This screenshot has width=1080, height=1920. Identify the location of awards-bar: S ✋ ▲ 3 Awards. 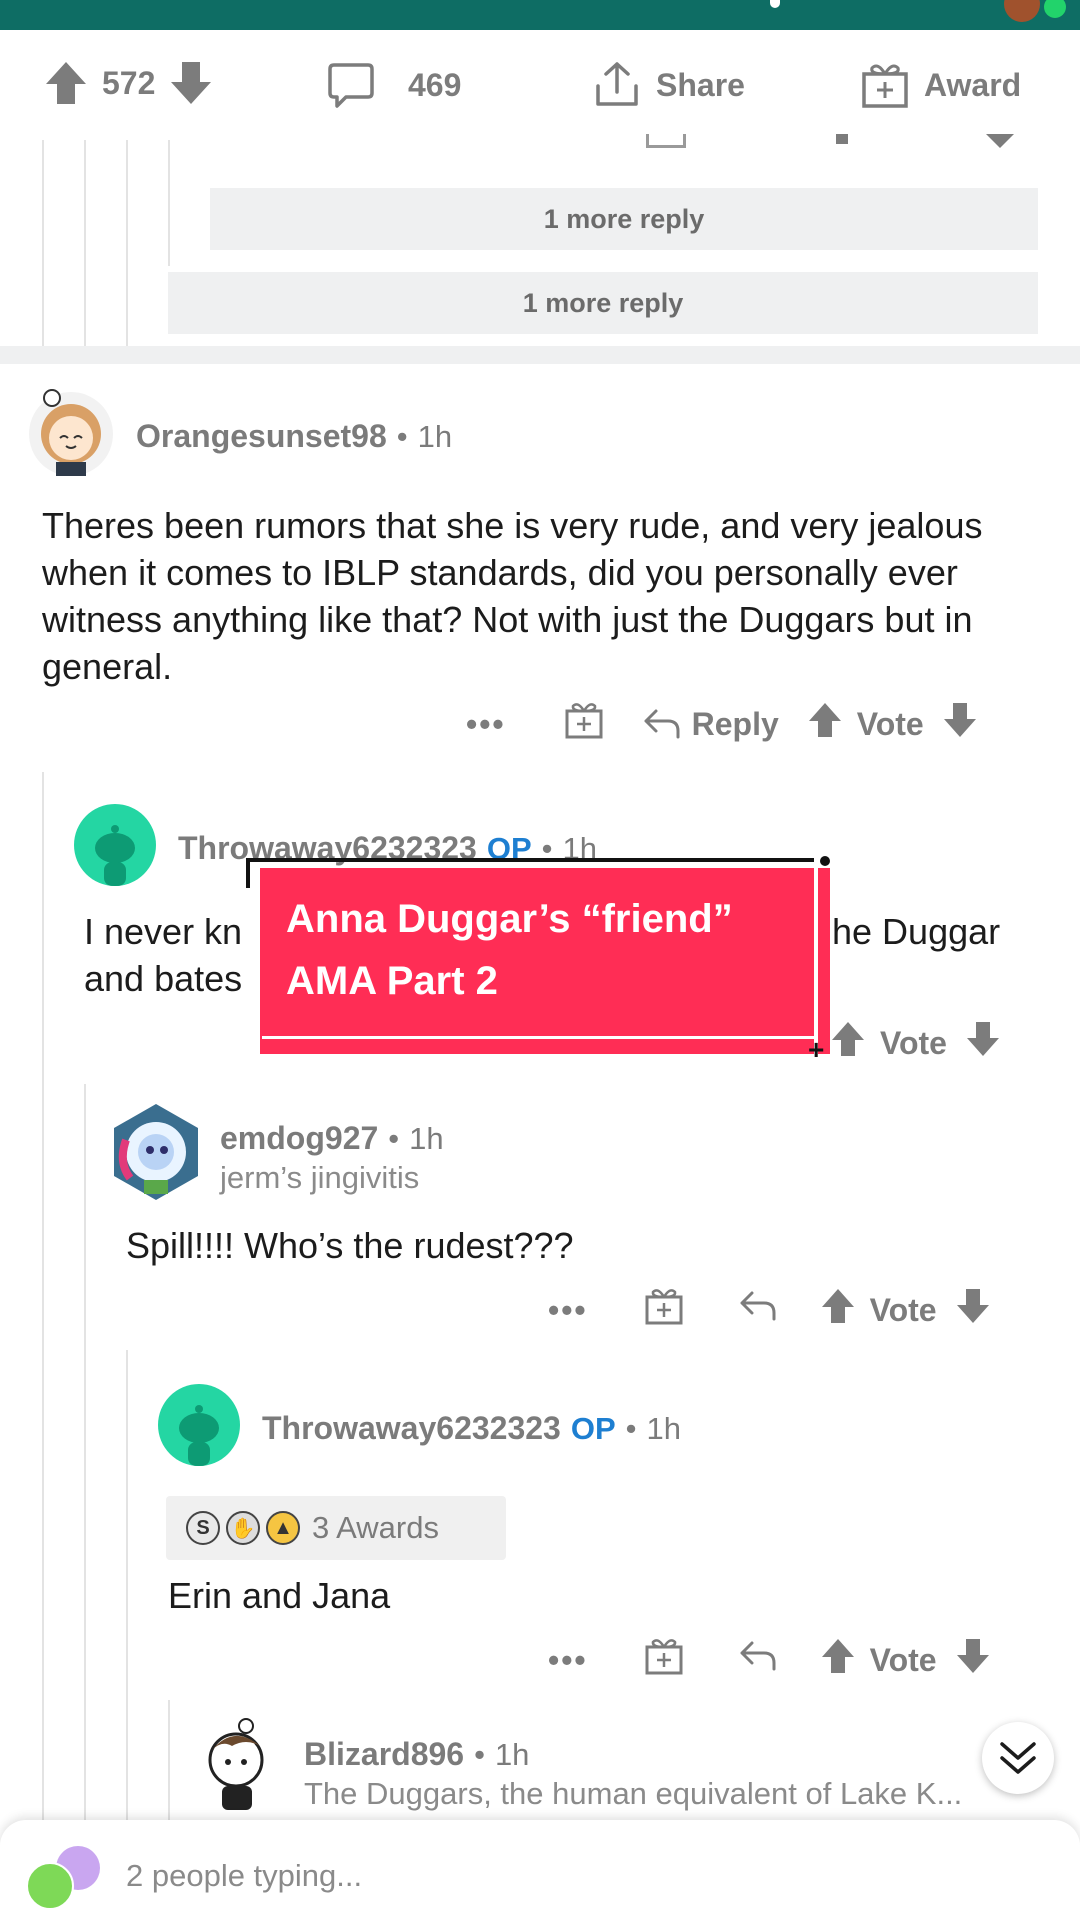
(336, 1528).